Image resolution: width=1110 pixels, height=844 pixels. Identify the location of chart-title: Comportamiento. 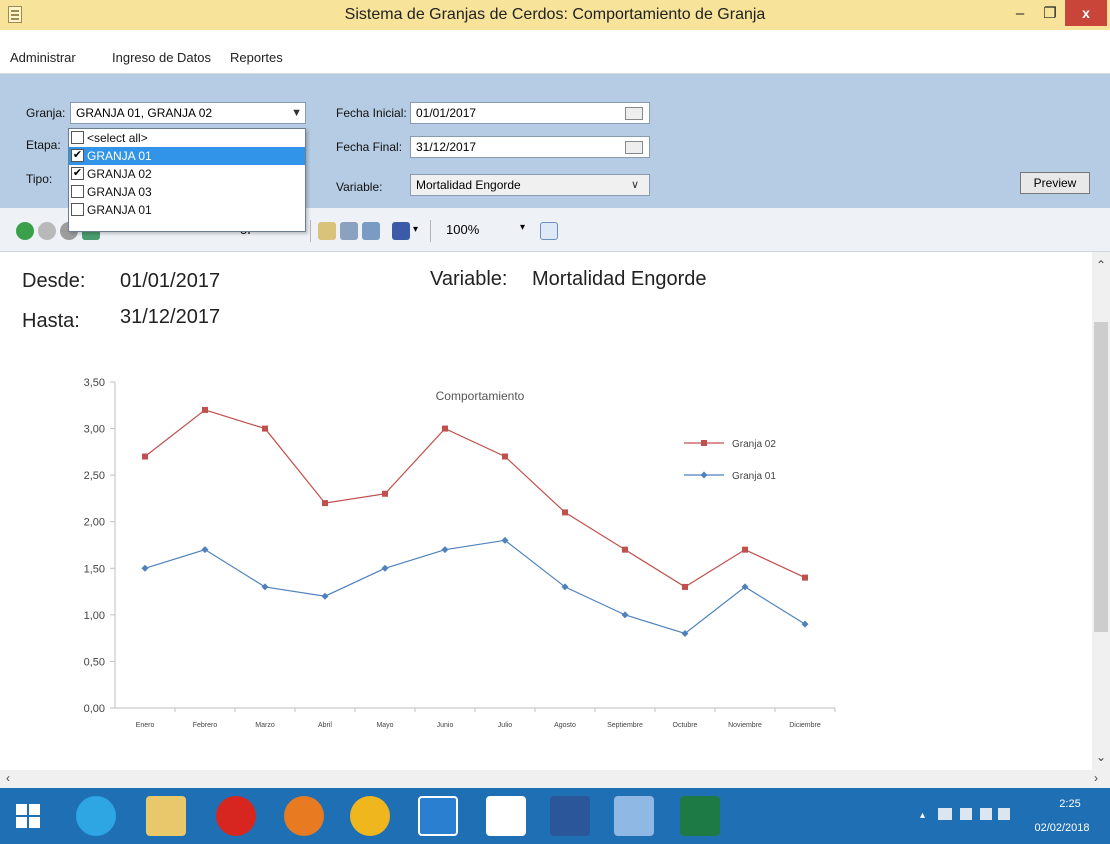
(480, 396).